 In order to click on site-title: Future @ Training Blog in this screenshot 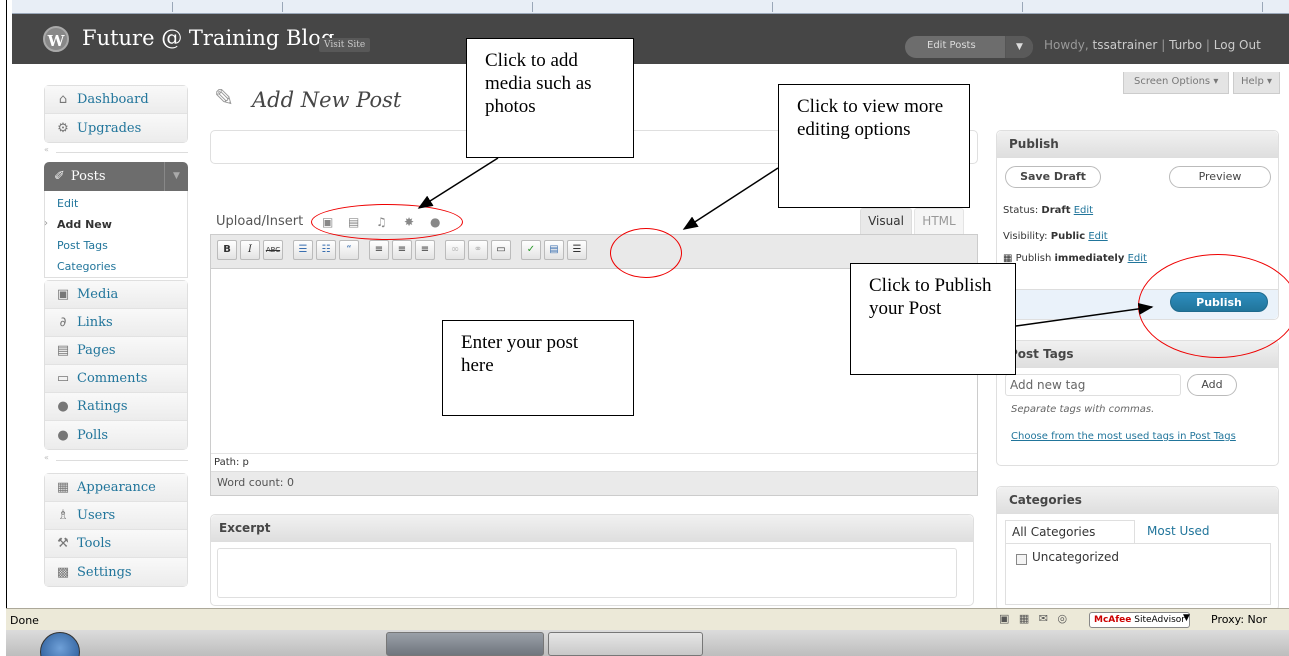, I will do `click(208, 38)`.